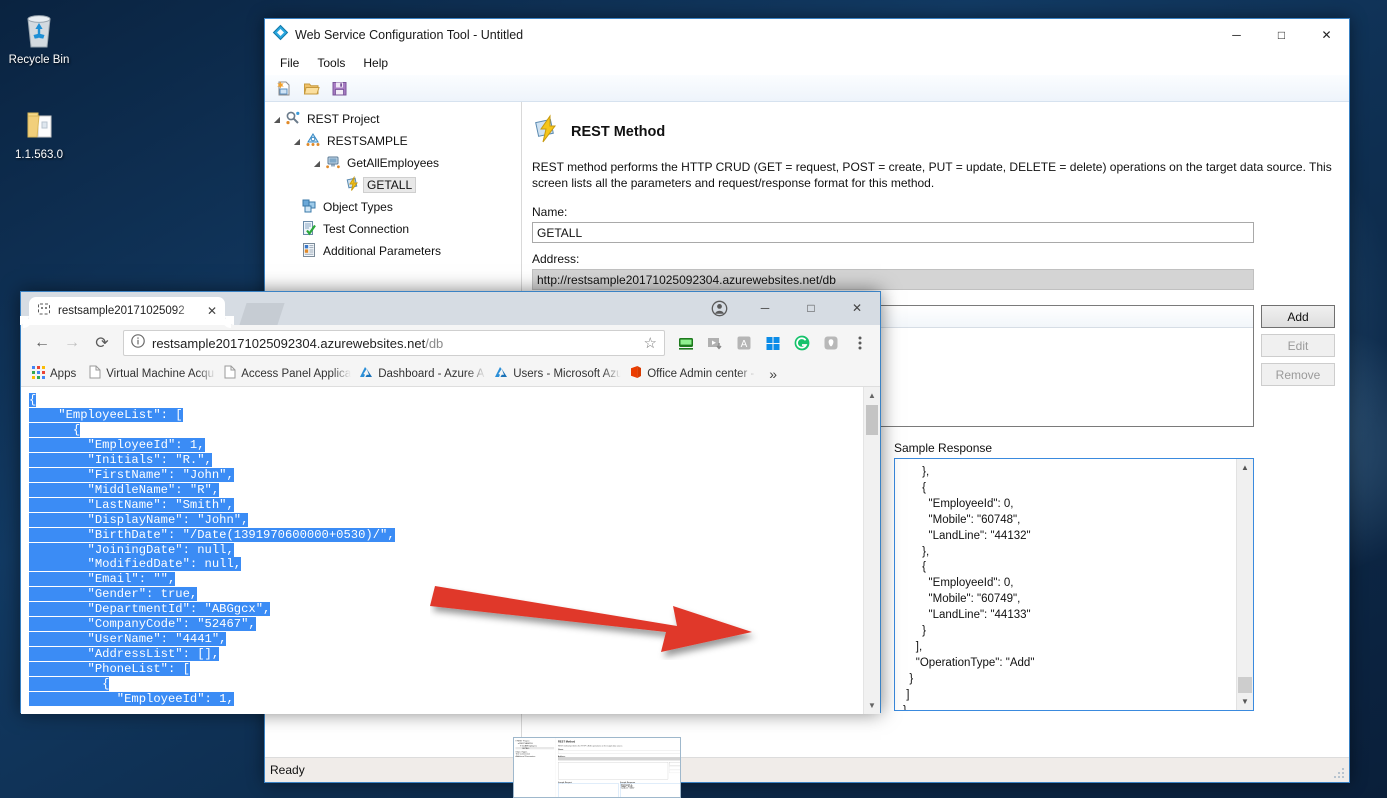  I want to click on resource-icon, so click(333, 163).